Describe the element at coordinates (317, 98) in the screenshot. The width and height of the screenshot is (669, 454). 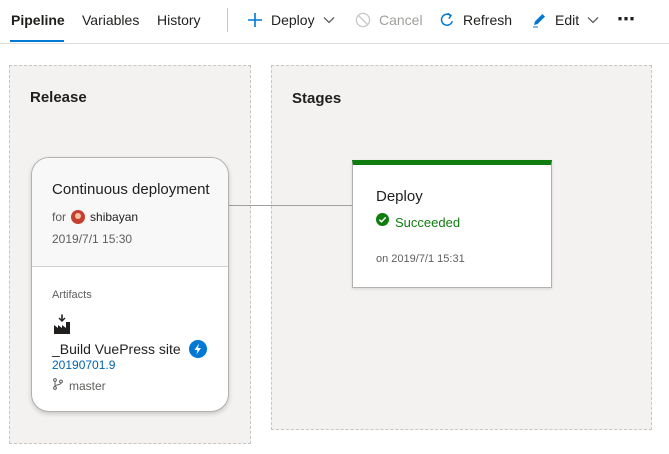
I see `stages-section-title: Stages` at that location.